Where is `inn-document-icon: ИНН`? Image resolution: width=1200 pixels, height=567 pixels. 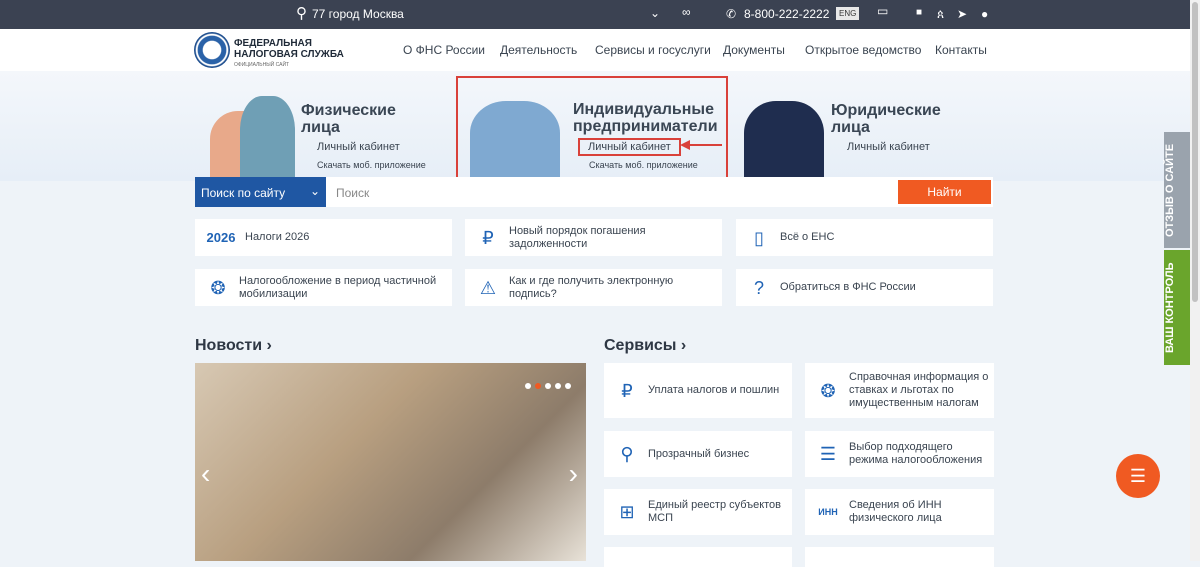 inn-document-icon: ИНН is located at coordinates (828, 512).